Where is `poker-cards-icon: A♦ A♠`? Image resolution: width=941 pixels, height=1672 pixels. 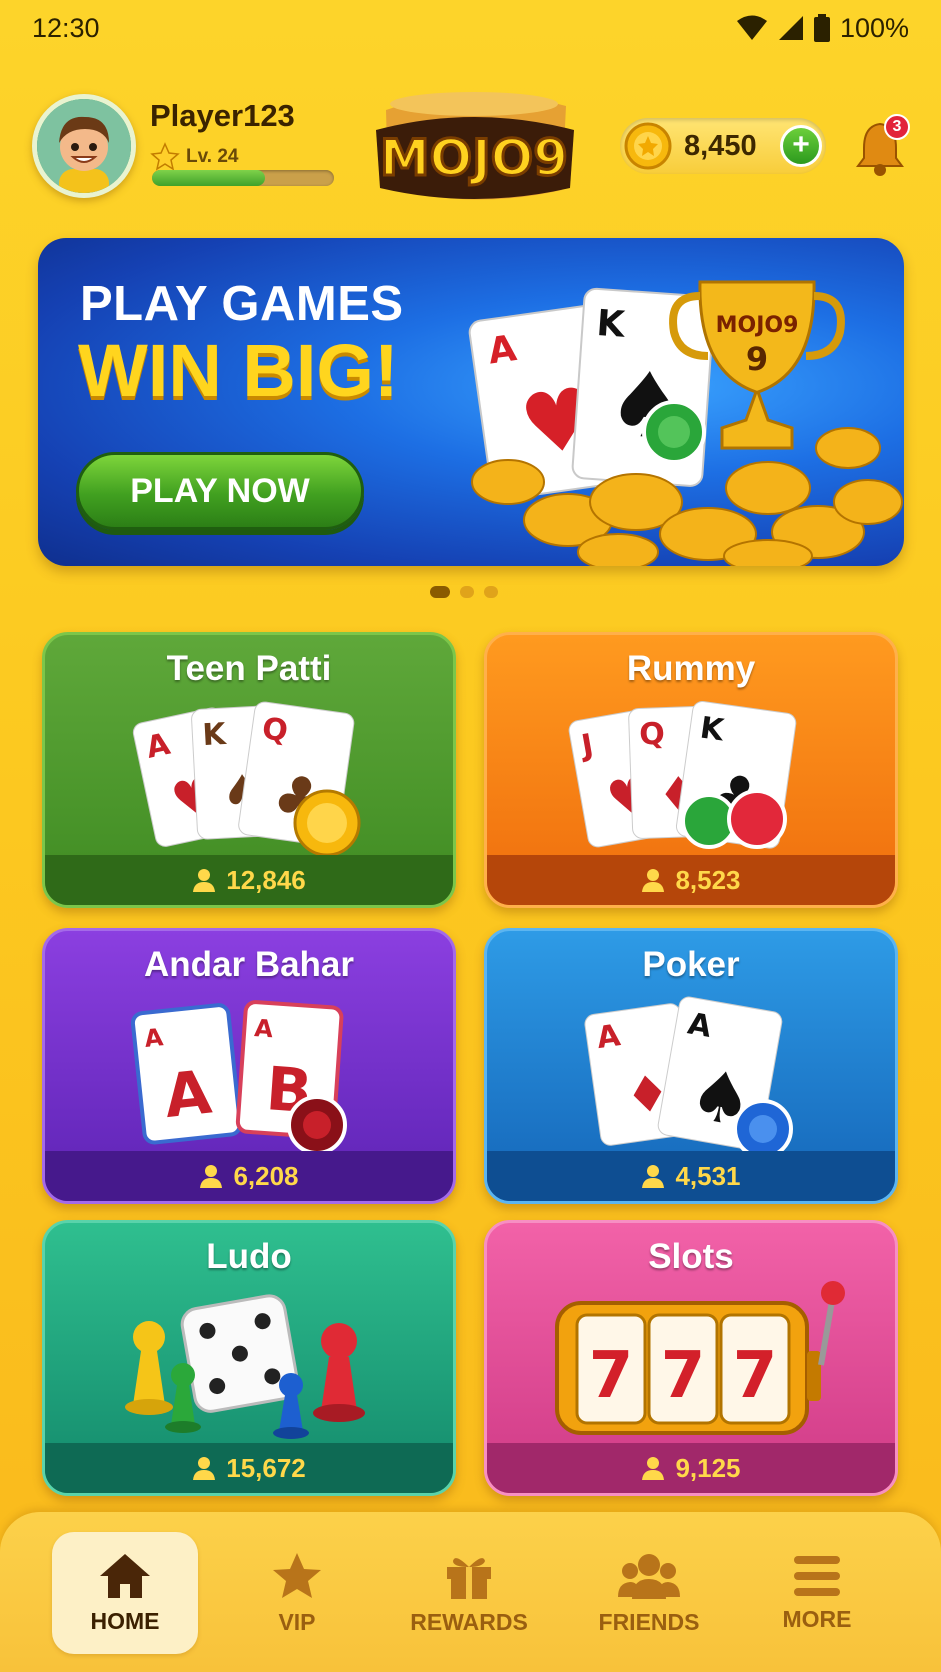
poker-cards-icon: A♦ A♠ is located at coordinates (688, 1077).